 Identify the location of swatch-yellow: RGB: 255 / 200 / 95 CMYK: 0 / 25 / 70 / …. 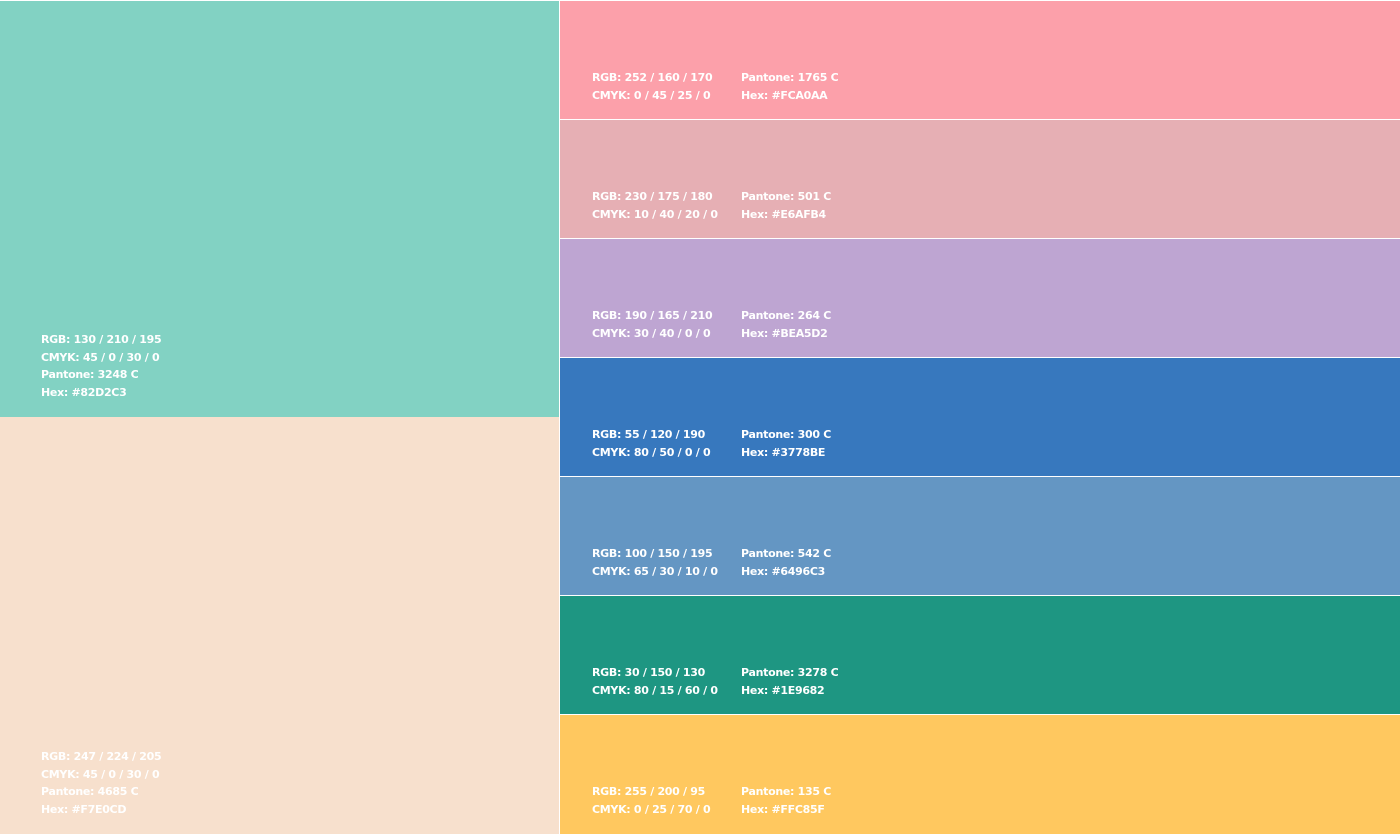
(980, 774).